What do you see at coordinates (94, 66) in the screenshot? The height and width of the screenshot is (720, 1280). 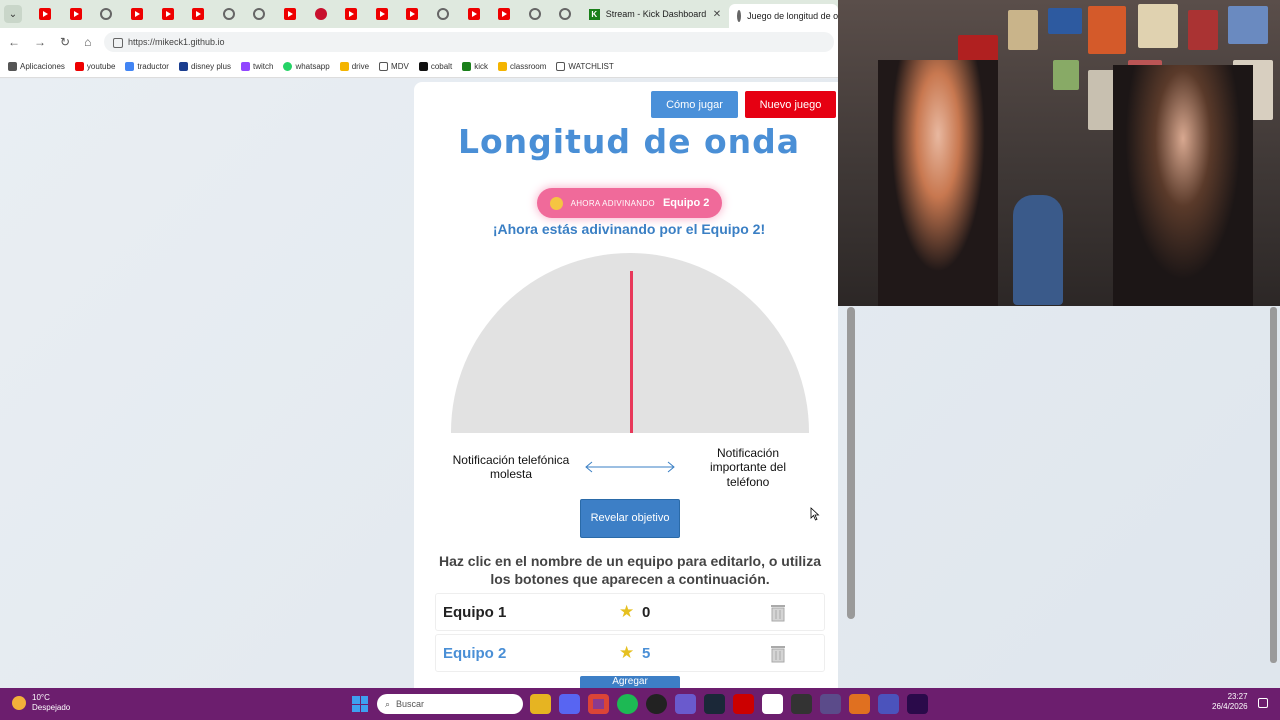 I see `bookmark-youtube: youtube` at bounding box center [94, 66].